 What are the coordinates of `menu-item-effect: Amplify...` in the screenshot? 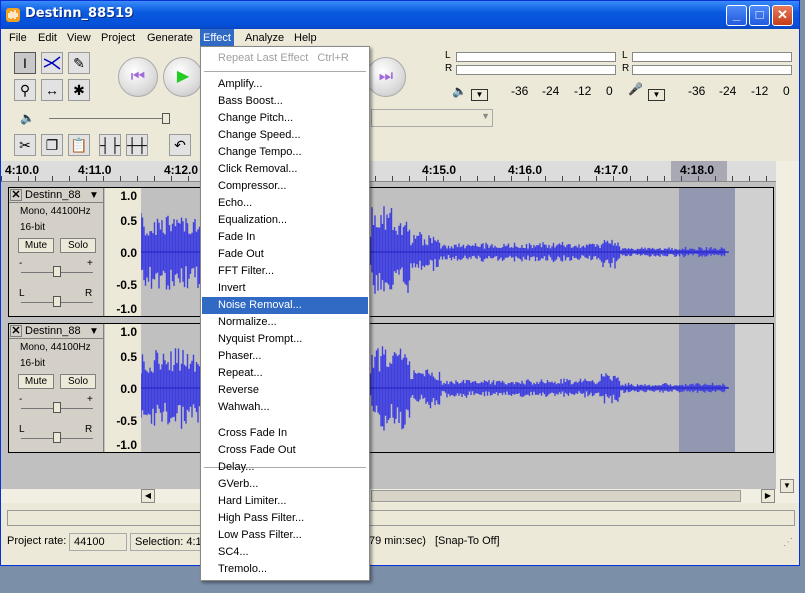 It's located at (285, 84).